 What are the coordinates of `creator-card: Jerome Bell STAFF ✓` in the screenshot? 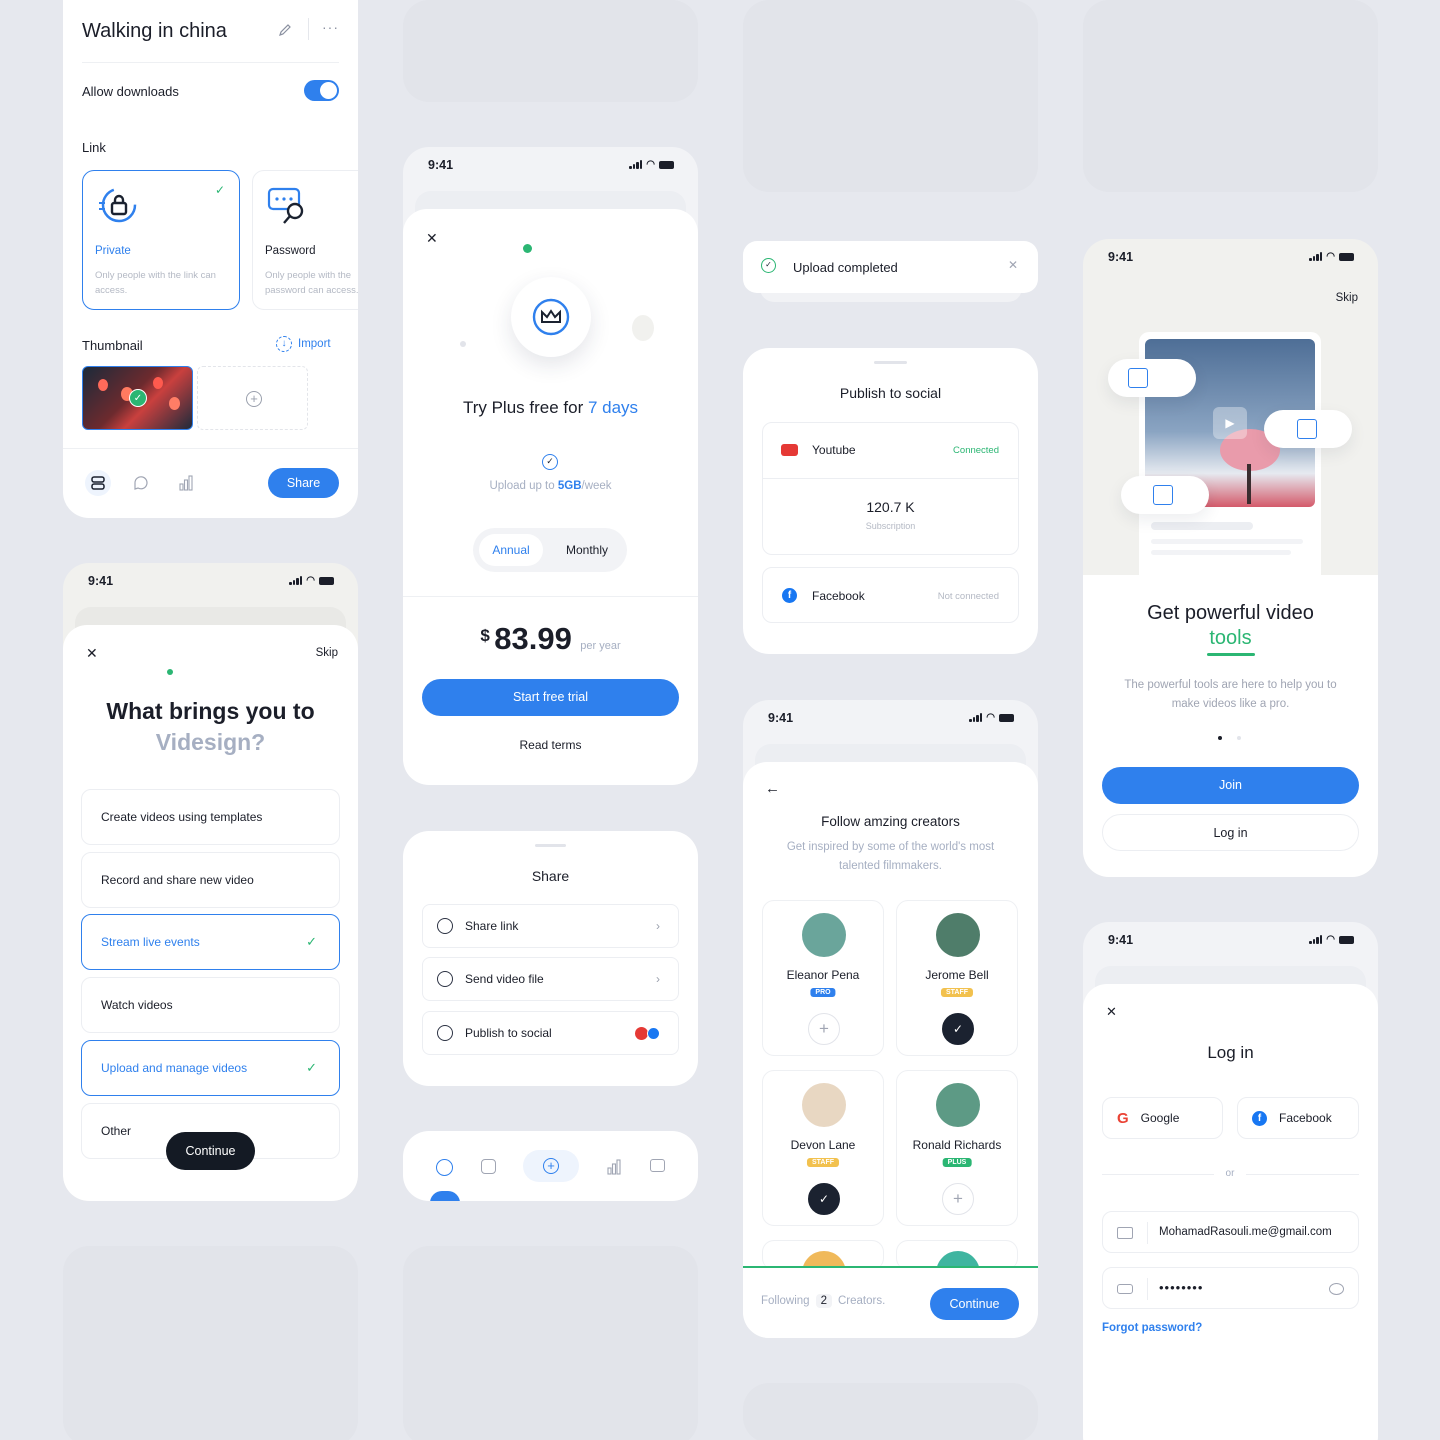 It's located at (957, 978).